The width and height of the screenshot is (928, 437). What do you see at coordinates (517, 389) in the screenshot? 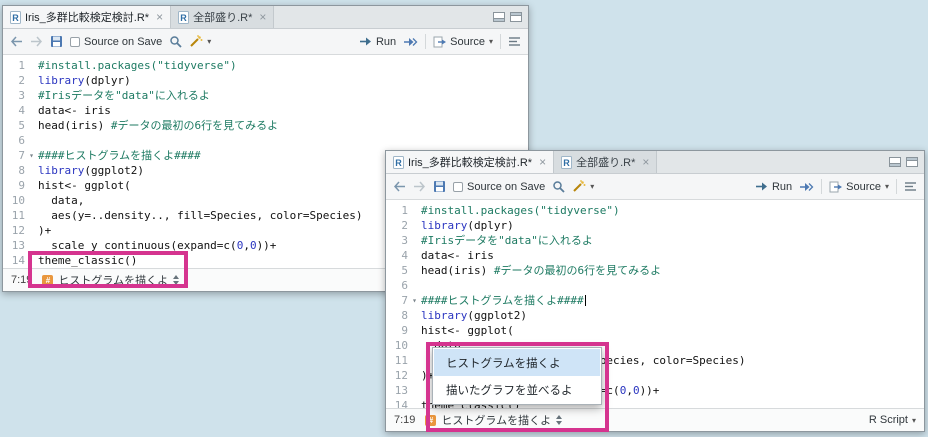
I see `popup-item: 描いたグラフを並べるよ` at bounding box center [517, 389].